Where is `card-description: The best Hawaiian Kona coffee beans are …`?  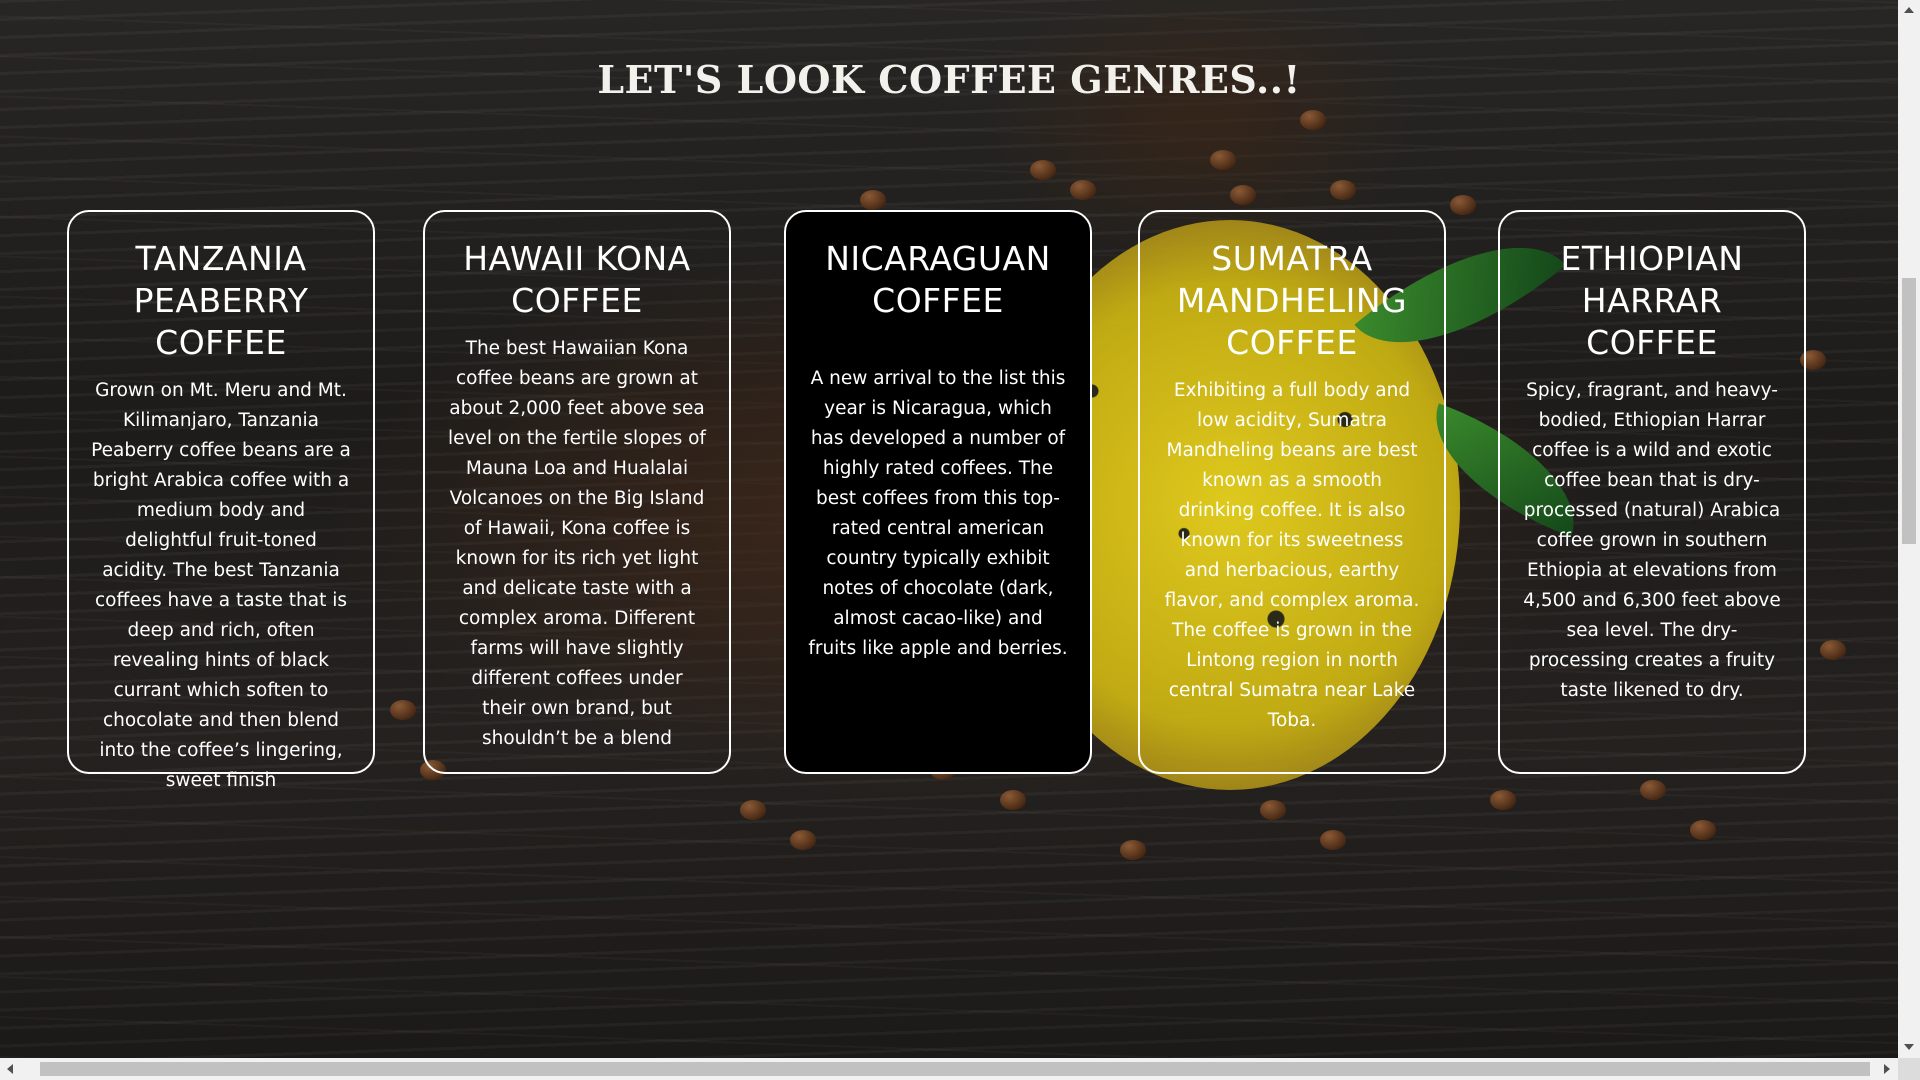
card-description: The best Hawaiian Kona coffee beans are … is located at coordinates (577, 543).